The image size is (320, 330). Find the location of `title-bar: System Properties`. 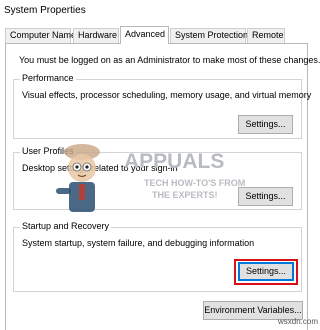

title-bar: System Properties is located at coordinates (158, 11).